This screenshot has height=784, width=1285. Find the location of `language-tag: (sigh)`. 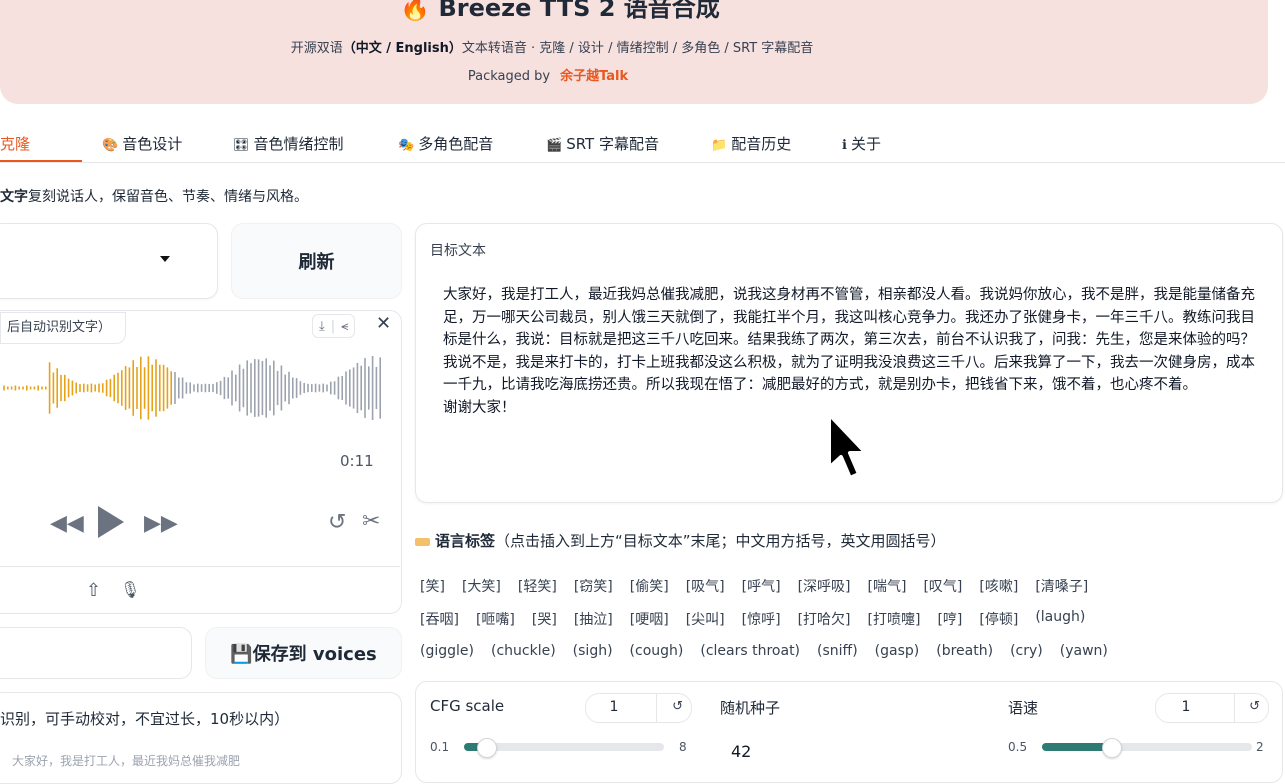

language-tag: (sigh) is located at coordinates (593, 651).